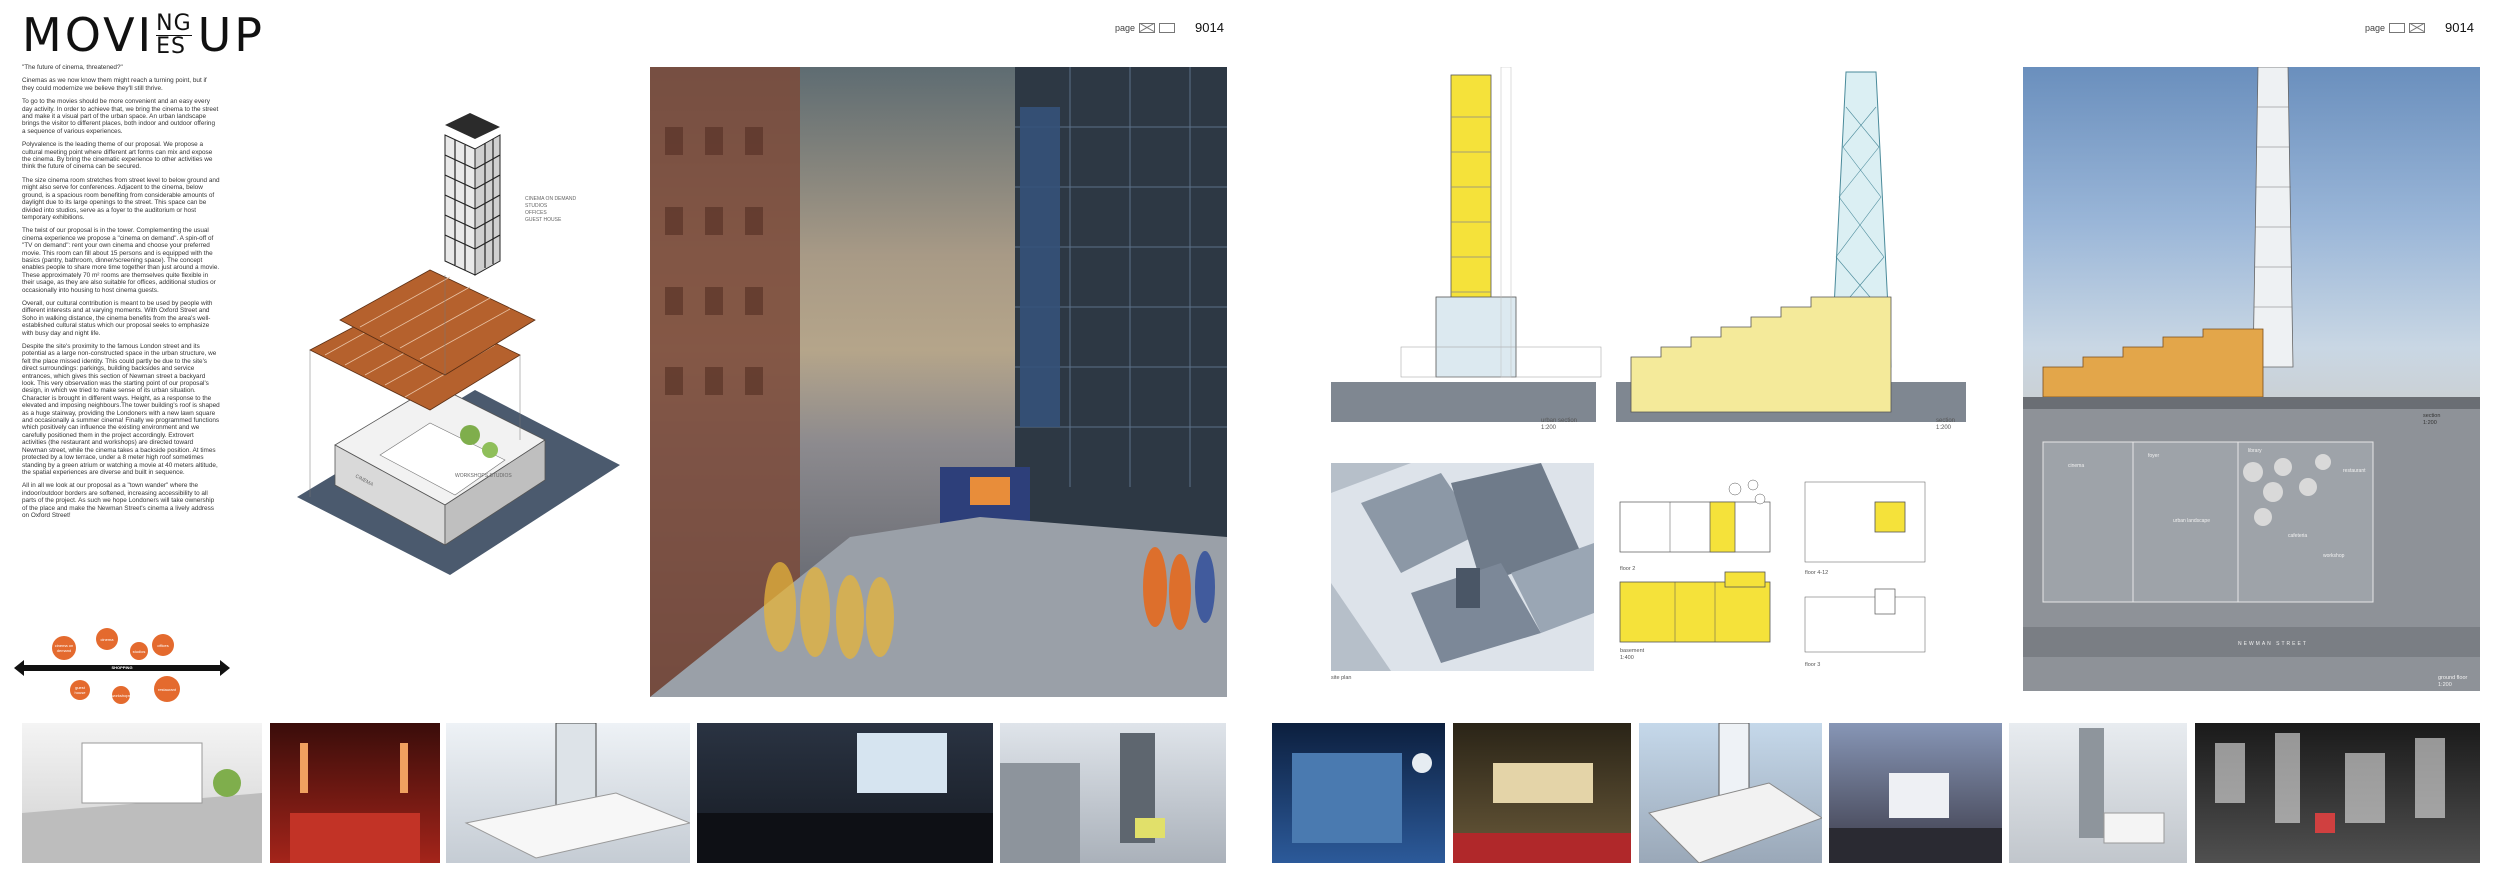 The height and width of the screenshot is (883, 2500). I want to click on building-section: section 1:200, so click(1791, 251).